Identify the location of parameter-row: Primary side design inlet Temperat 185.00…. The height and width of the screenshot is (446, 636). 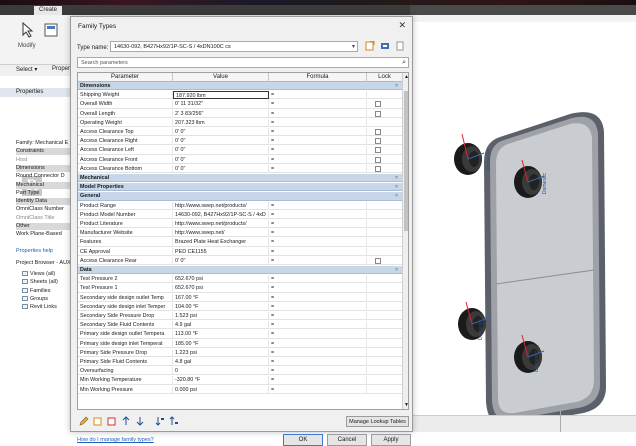
(240, 343).